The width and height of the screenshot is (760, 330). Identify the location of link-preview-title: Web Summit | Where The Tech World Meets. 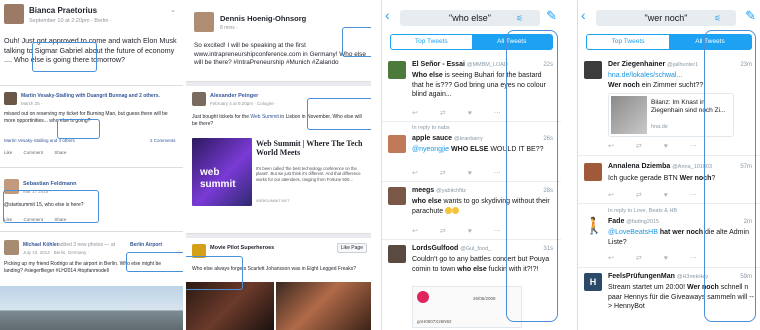
(311, 148).